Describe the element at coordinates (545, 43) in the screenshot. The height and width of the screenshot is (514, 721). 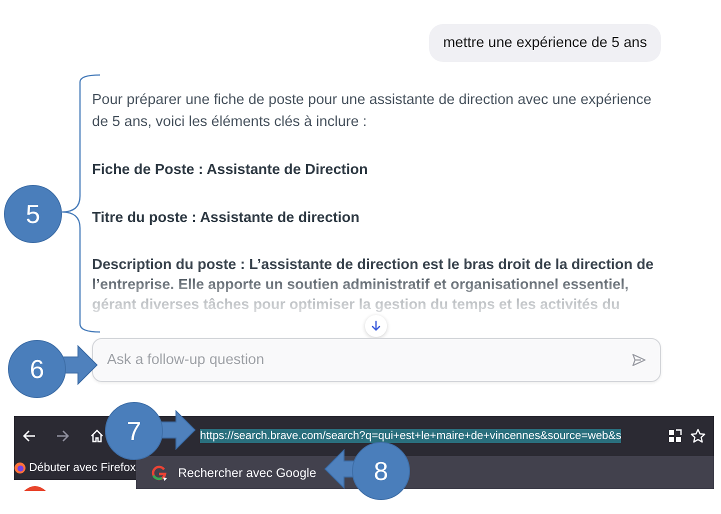
I see `user-message: mettre une expérience de 5 ans` at that location.